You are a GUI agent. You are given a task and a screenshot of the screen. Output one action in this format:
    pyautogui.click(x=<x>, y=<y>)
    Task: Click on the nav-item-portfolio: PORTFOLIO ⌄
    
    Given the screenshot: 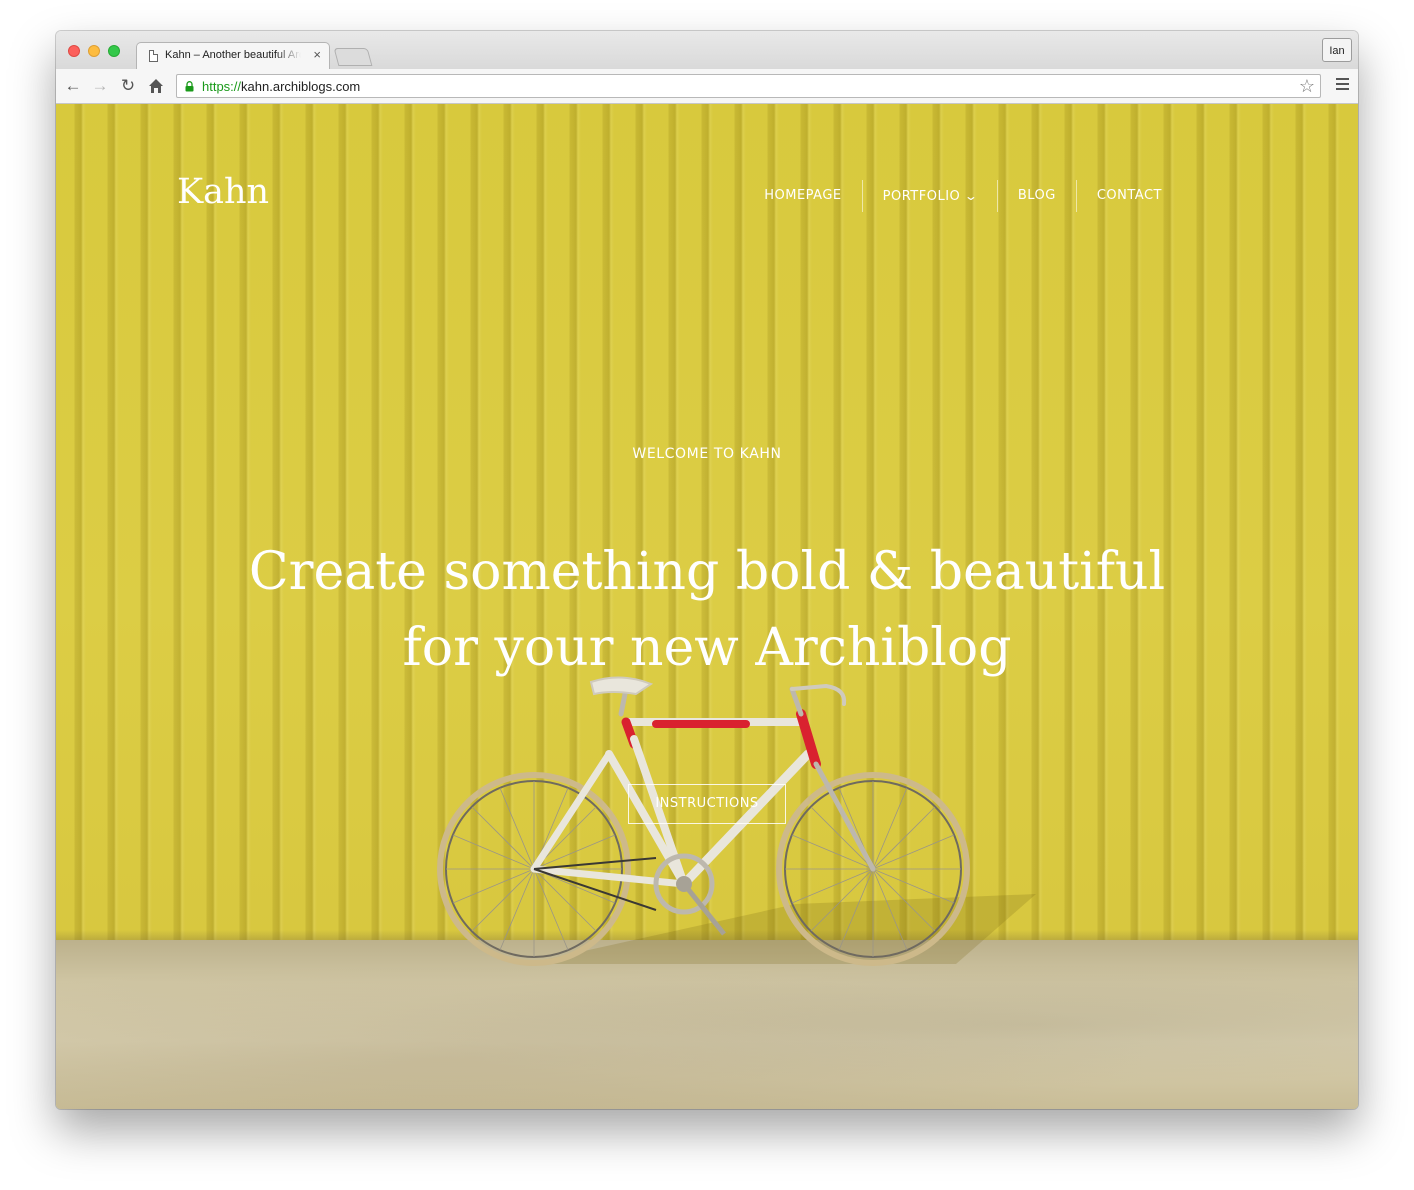 What is the action you would take?
    pyautogui.click(x=930, y=196)
    